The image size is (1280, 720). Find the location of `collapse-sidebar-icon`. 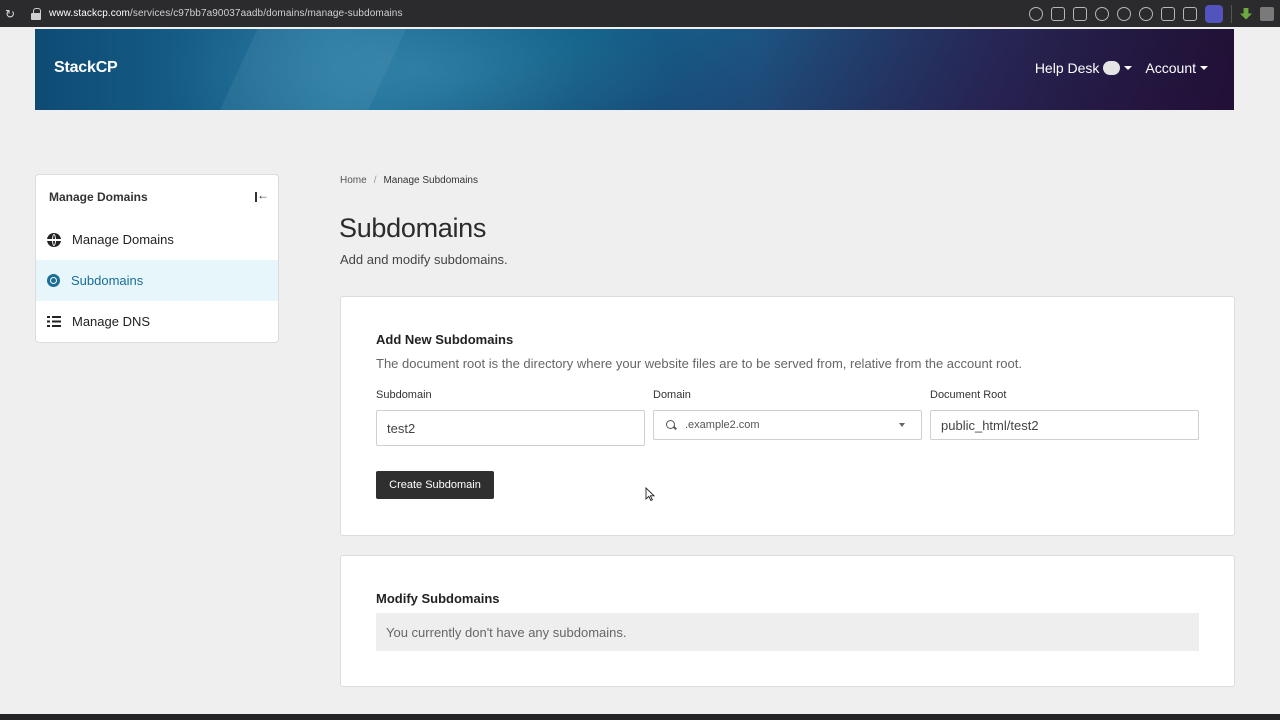

collapse-sidebar-icon is located at coordinates (261, 195).